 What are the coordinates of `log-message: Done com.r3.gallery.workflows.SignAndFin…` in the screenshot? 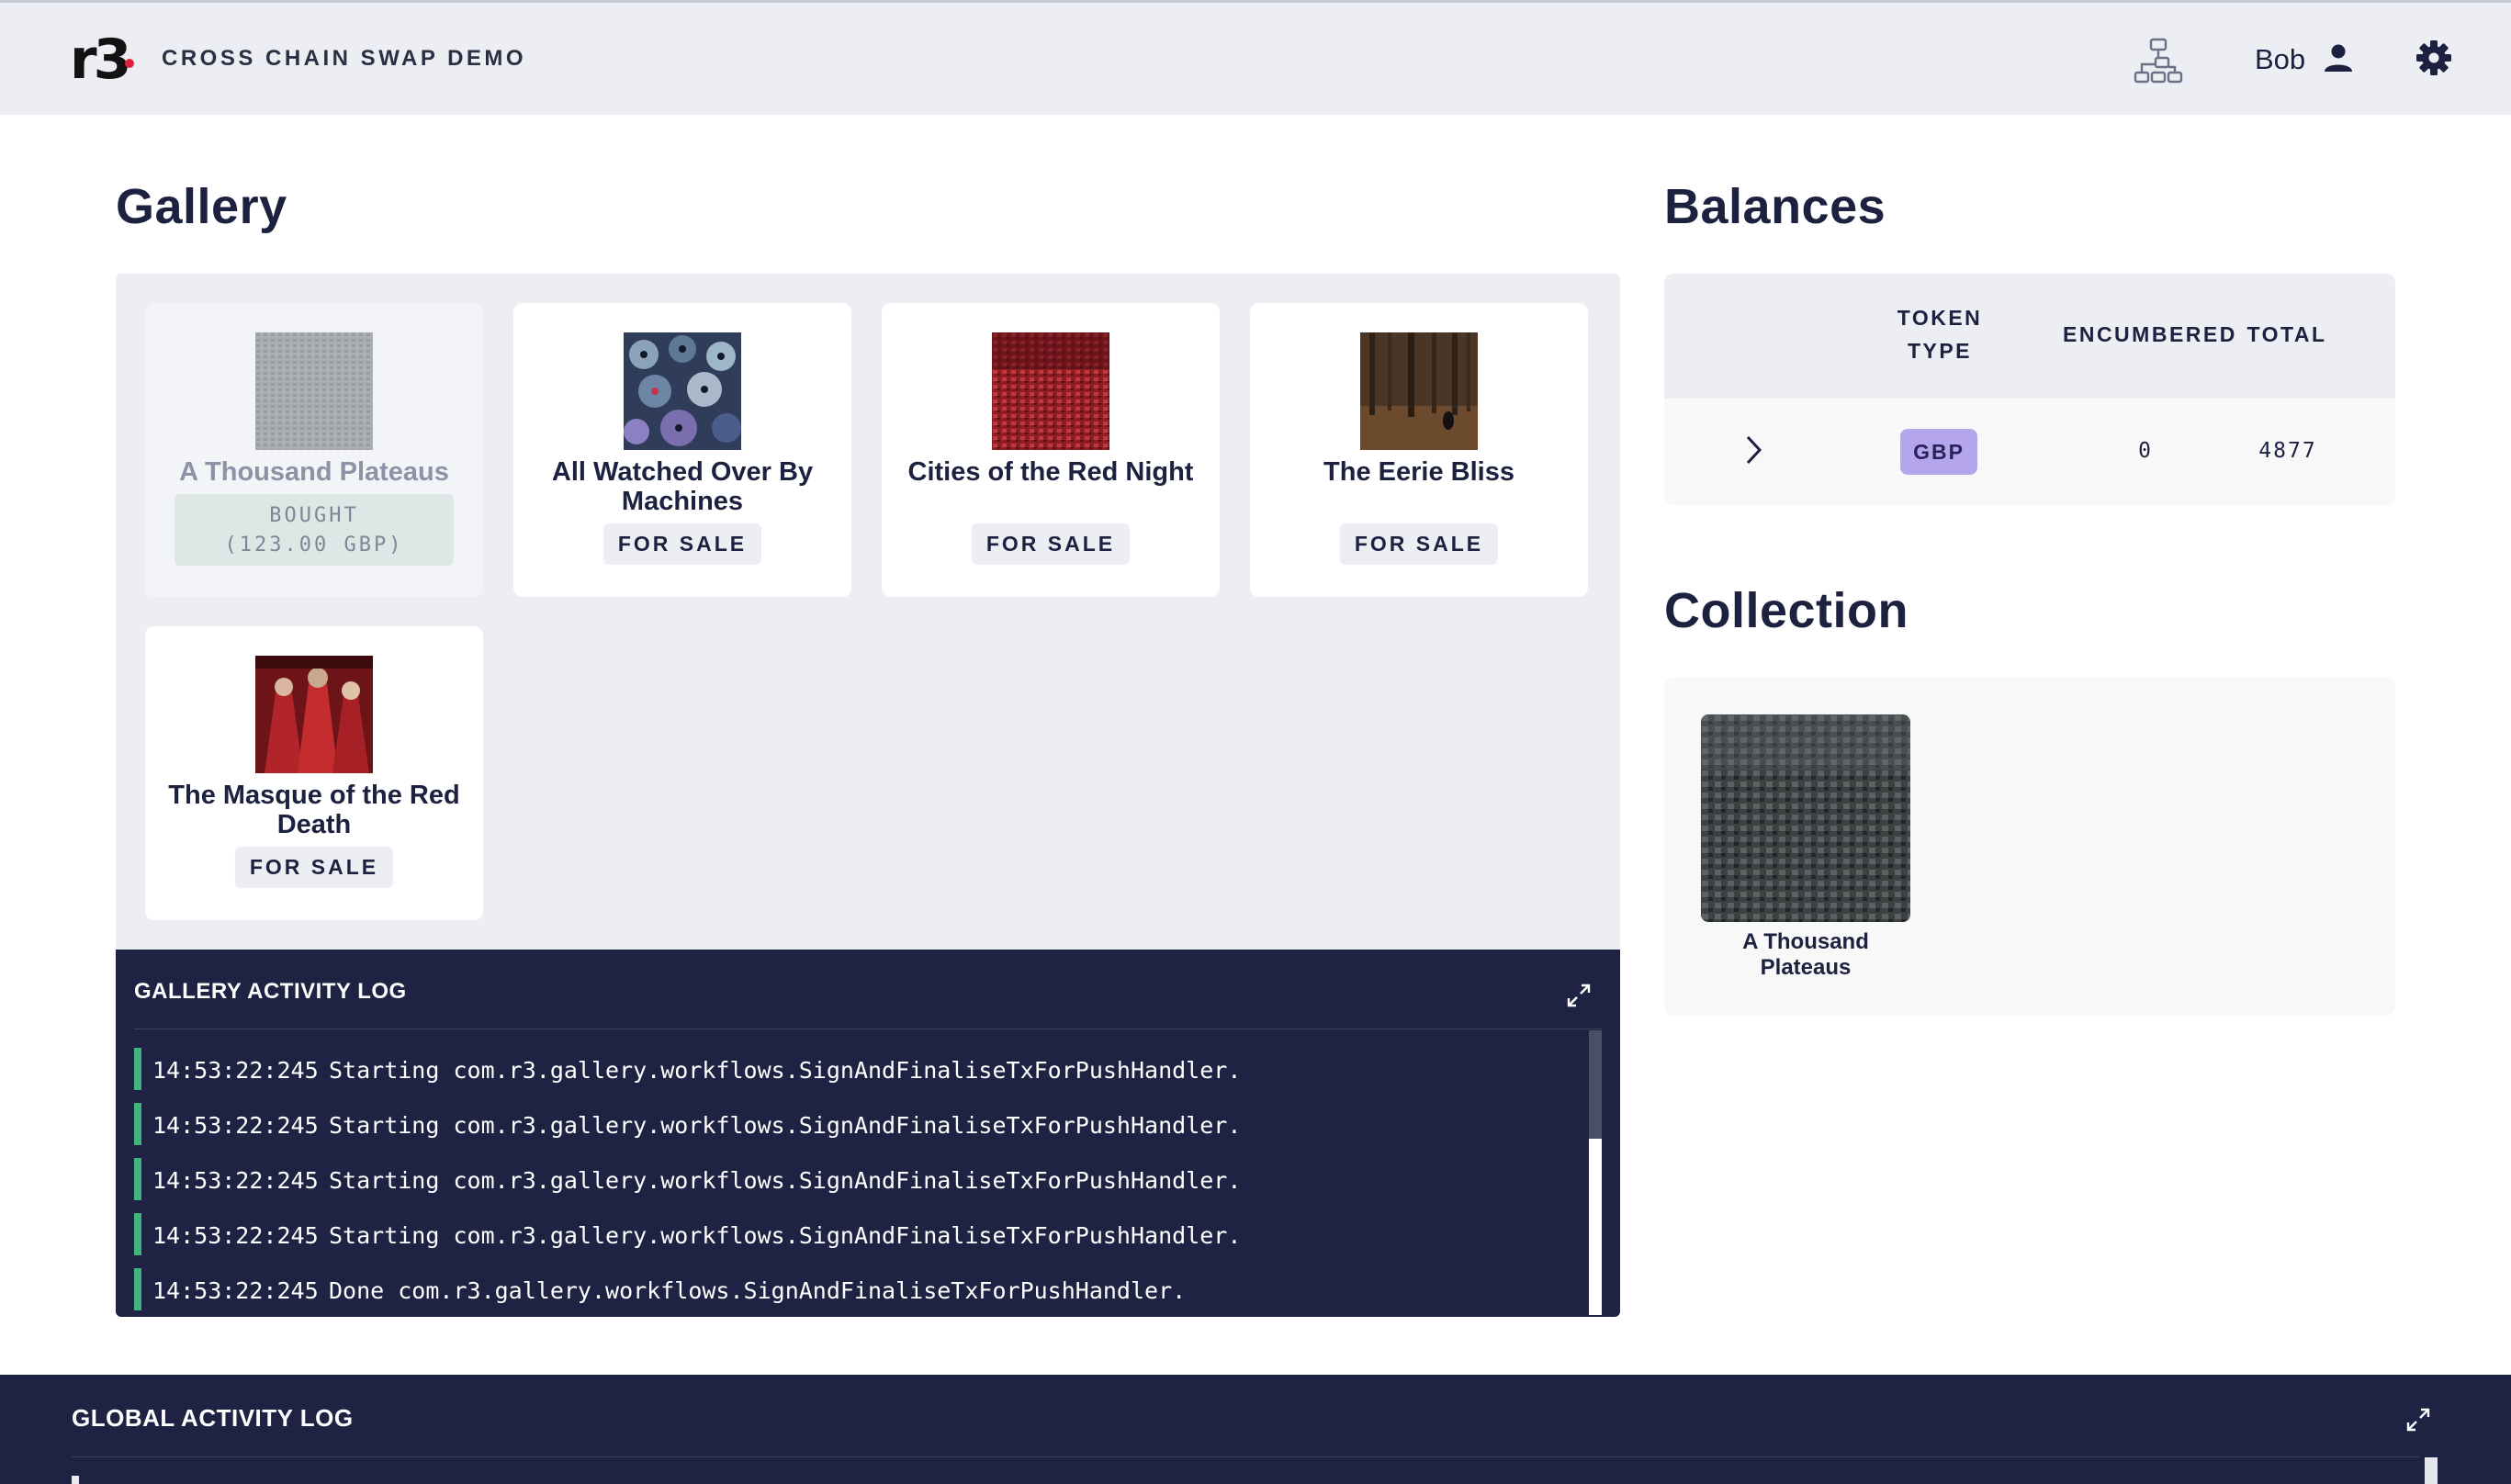 It's located at (758, 1291).